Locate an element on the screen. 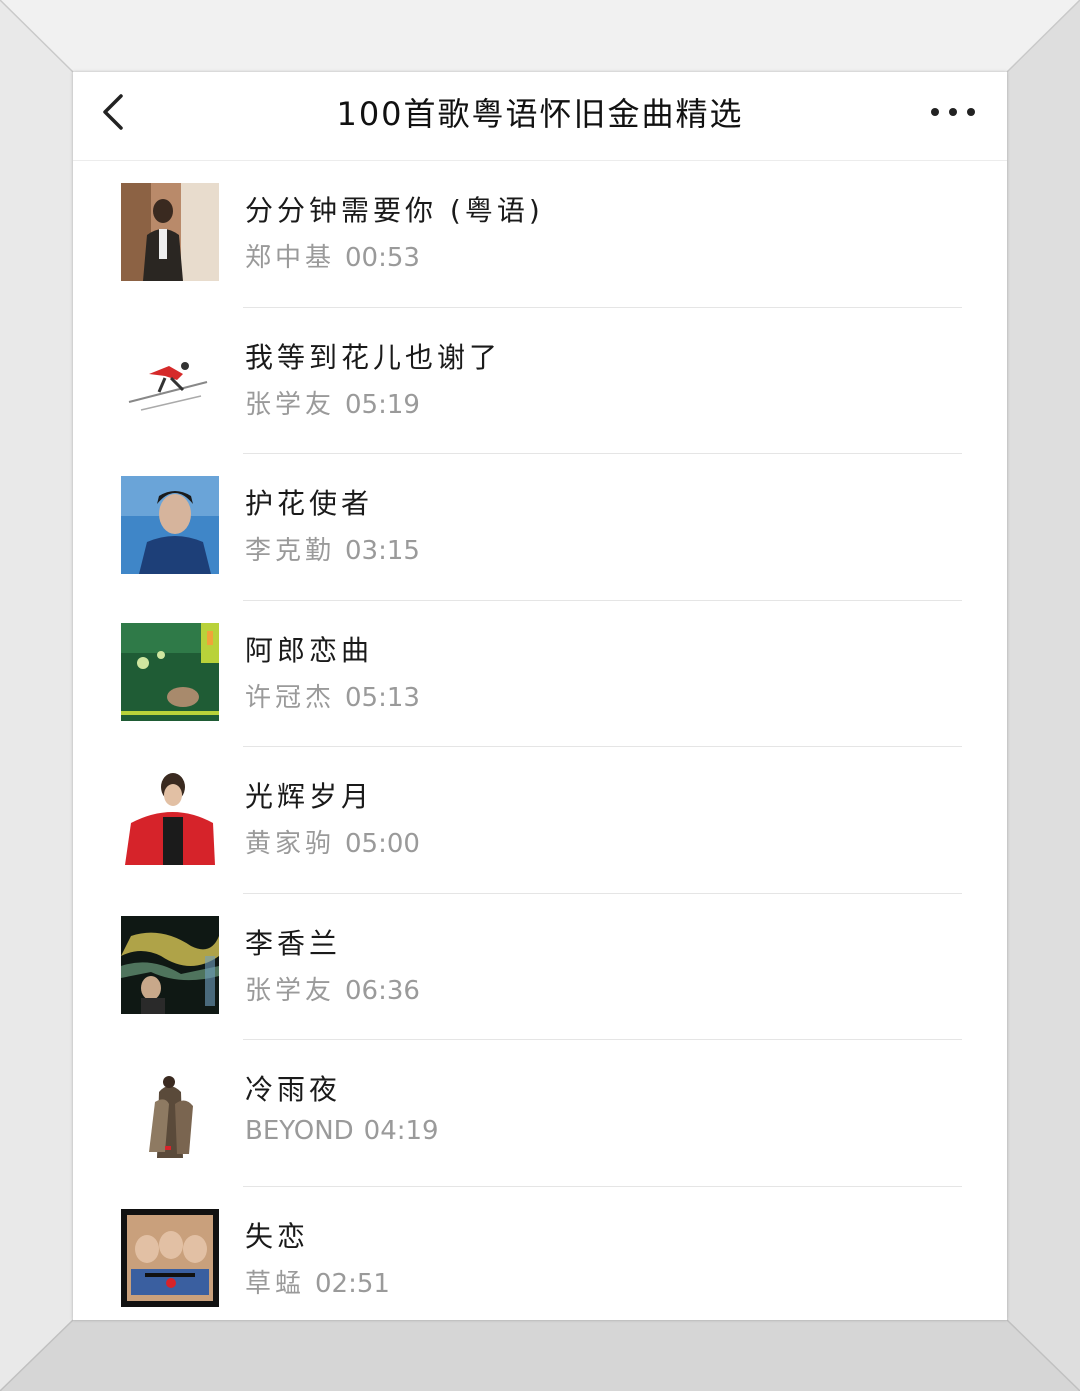 This screenshot has width=1080, height=1391. song-meta: 张学友 06:36 is located at coordinates (332, 988).